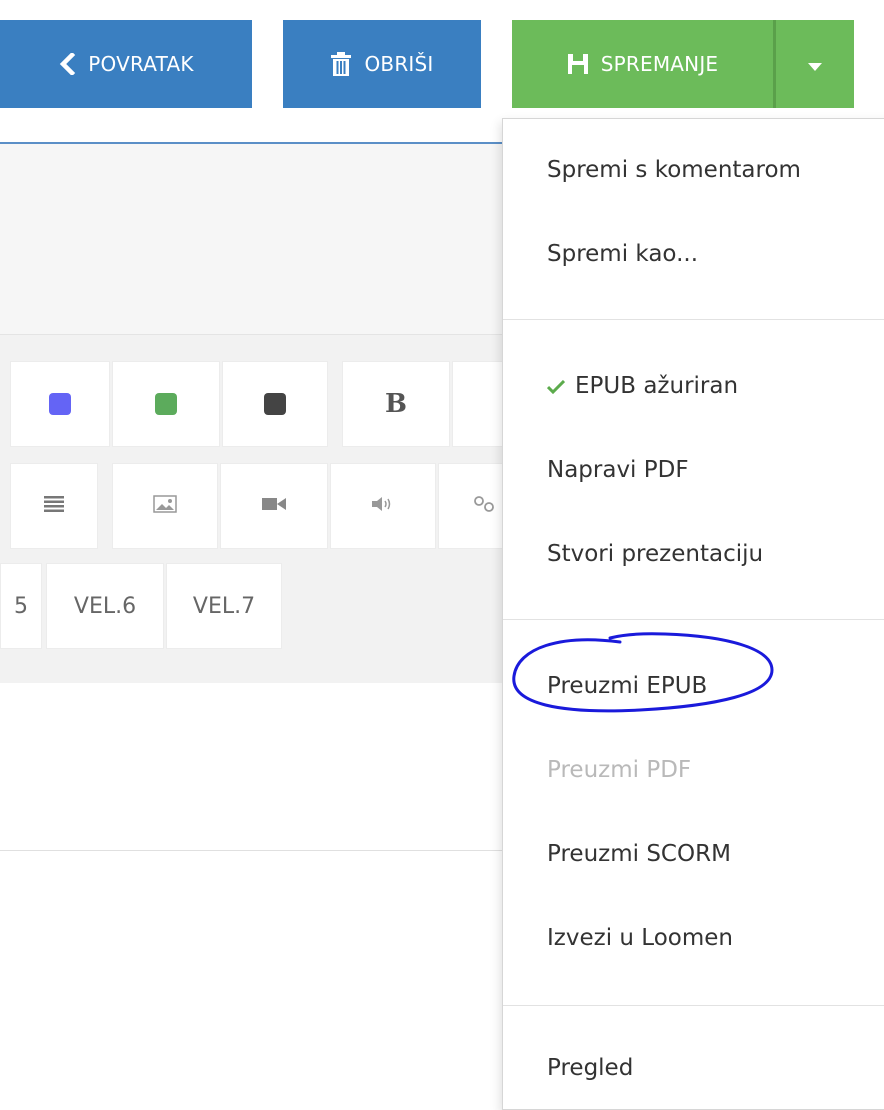 The height and width of the screenshot is (1110, 884). Describe the element at coordinates (657, 386) in the screenshot. I see `menu-item-epub-updated-label: EPUB ažuriran` at that location.